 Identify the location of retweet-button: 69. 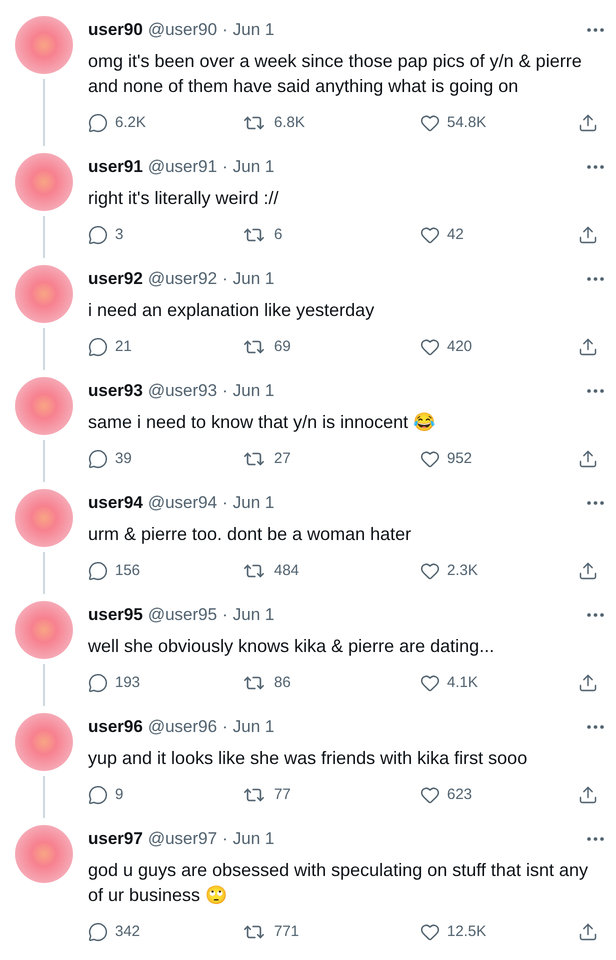
(331, 347).